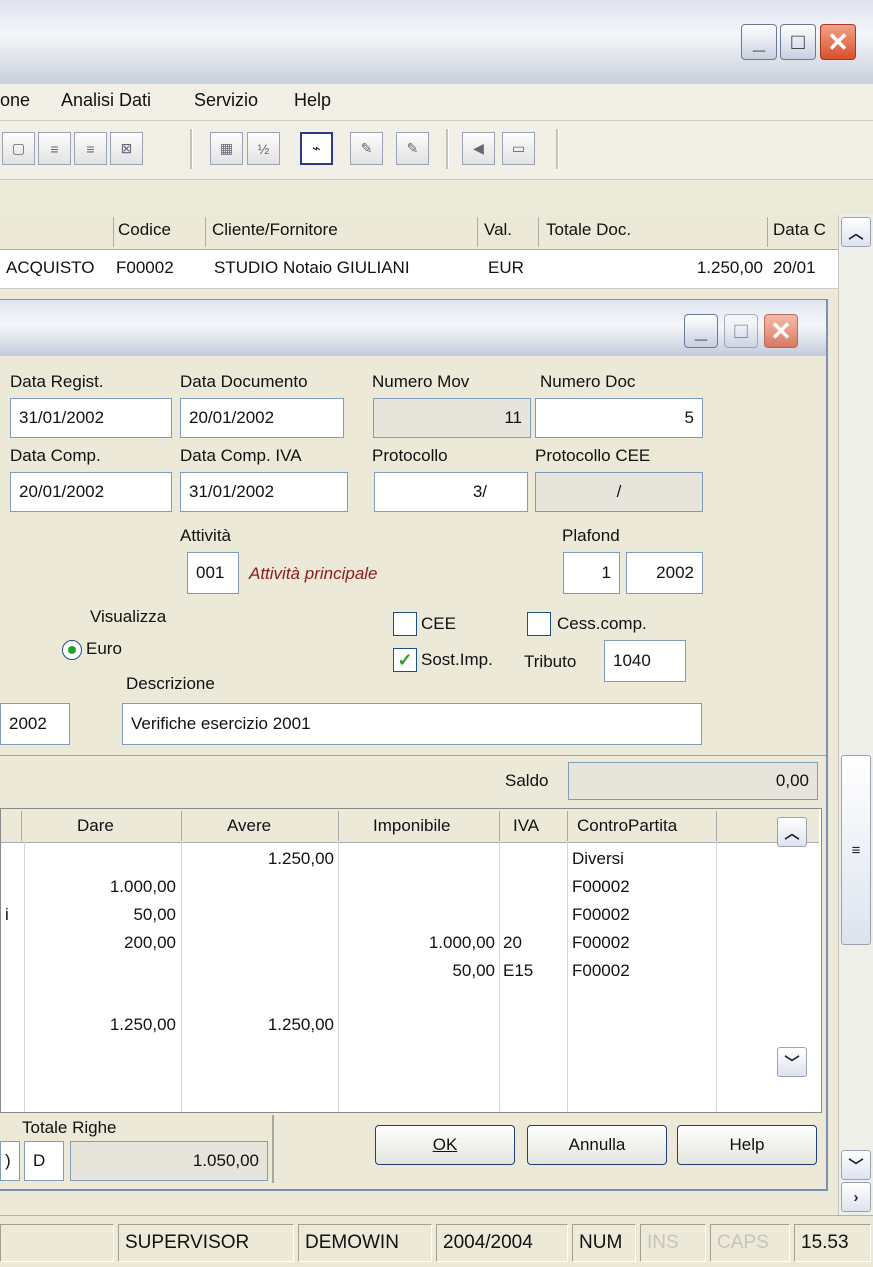  What do you see at coordinates (90, 148) in the screenshot?
I see `append-row-icon: ≡` at bounding box center [90, 148].